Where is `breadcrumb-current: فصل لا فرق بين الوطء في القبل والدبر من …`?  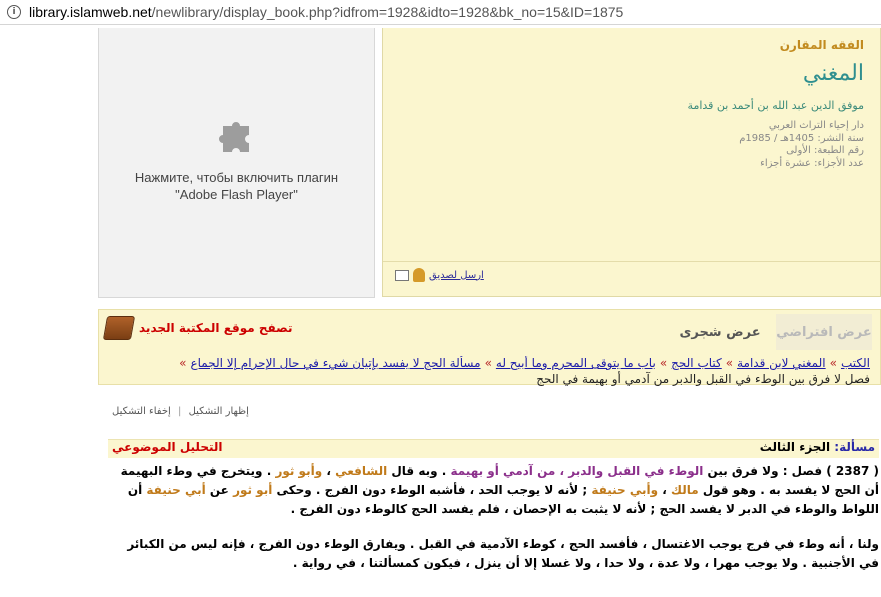 breadcrumb-current: فصل لا فرق بين الوطء في القبل والدبر من … is located at coordinates (703, 379).